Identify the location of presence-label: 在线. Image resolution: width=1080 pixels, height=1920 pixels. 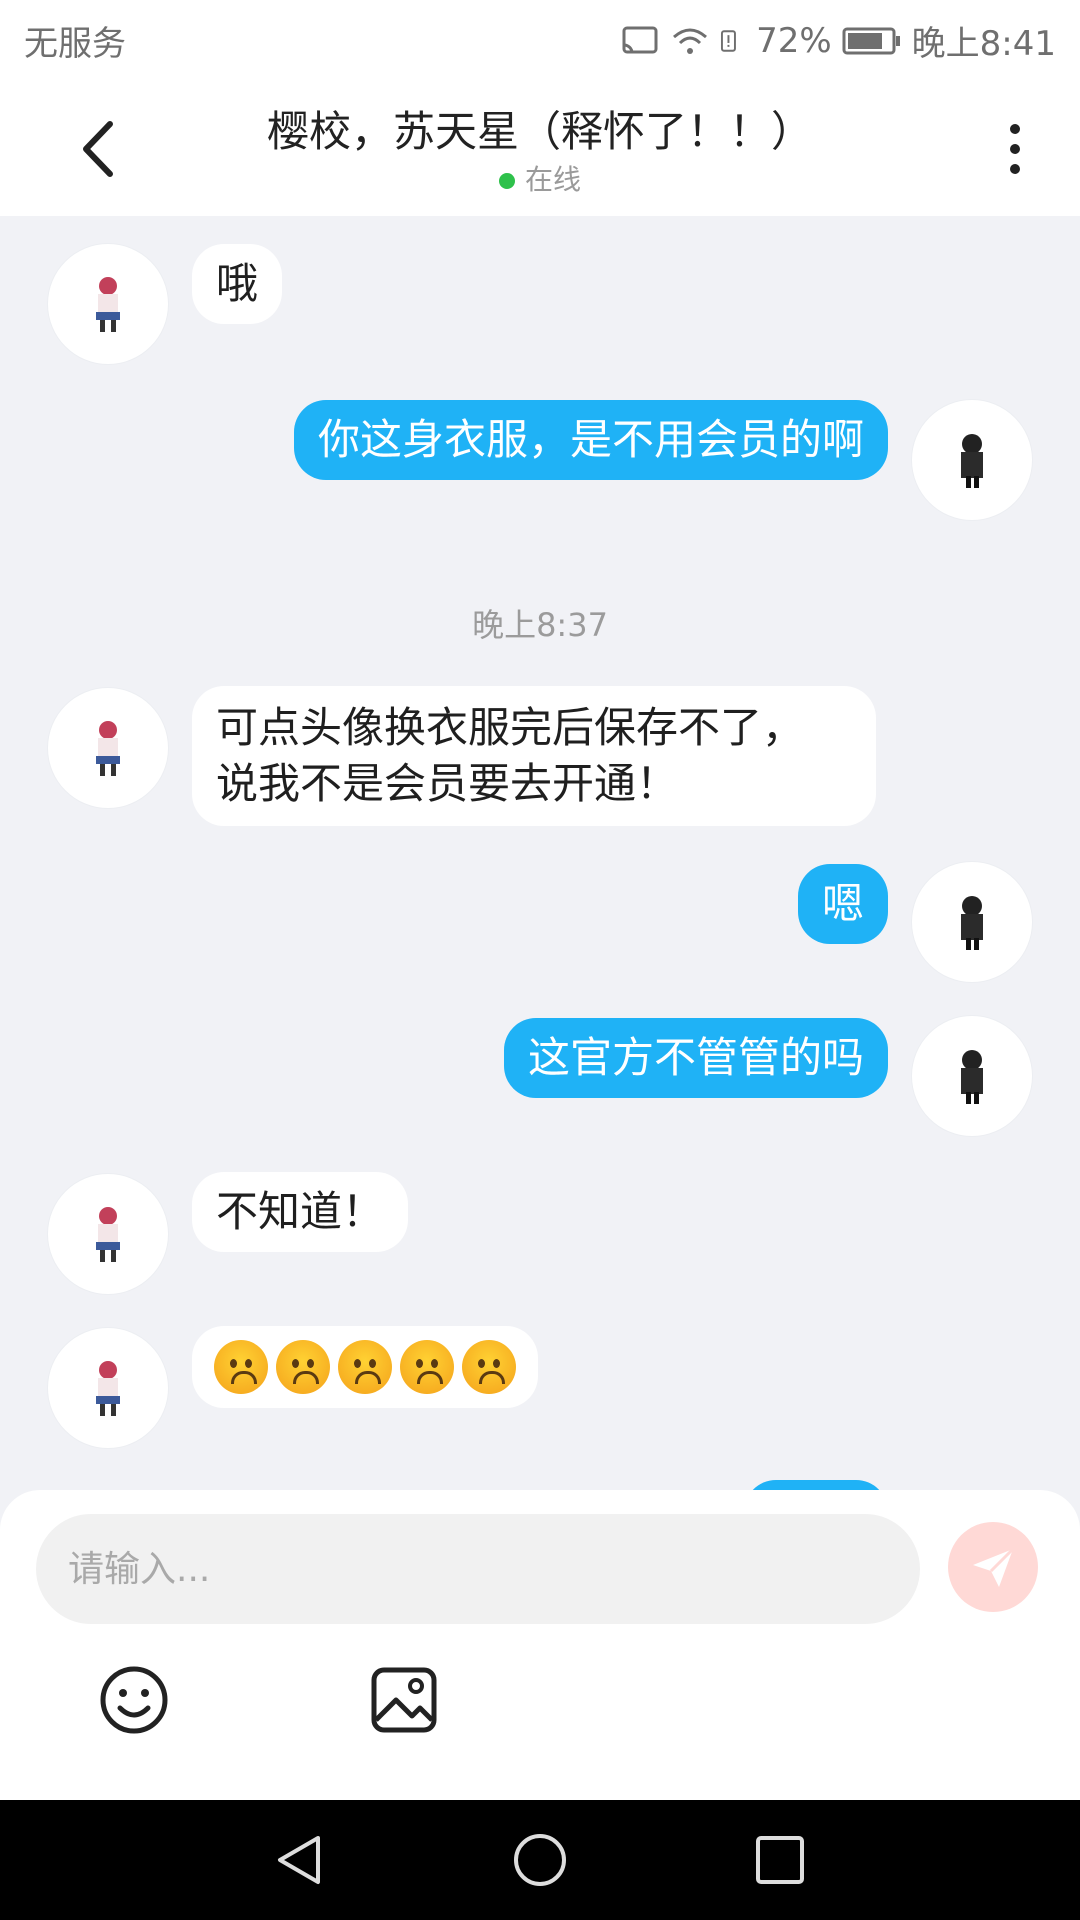
(552, 179).